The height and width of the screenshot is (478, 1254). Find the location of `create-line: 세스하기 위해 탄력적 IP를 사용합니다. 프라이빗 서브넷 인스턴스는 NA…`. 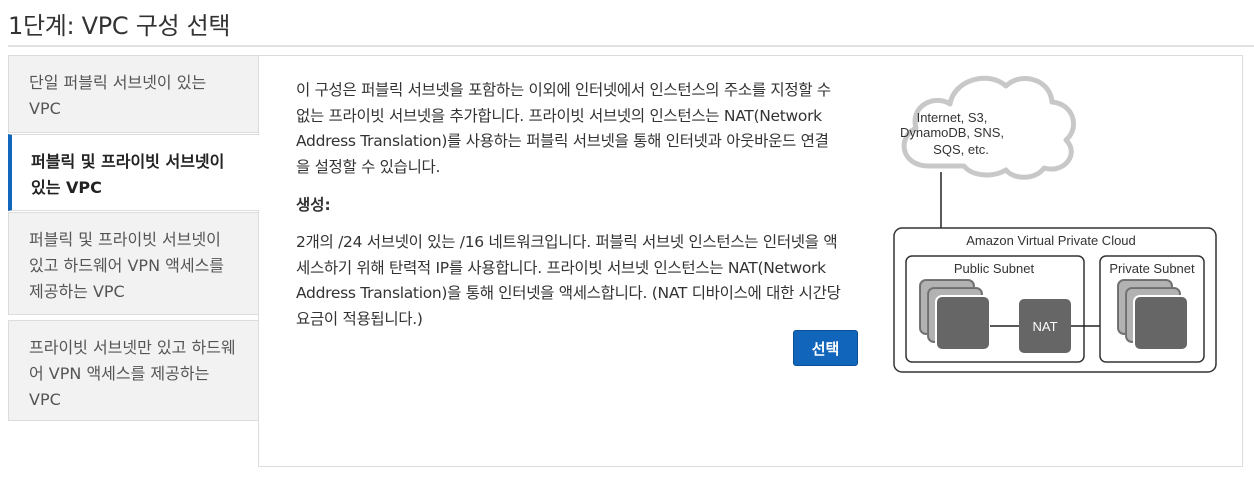

create-line: 세스하기 위해 탄력적 IP를 사용합니다. 프라이빗 서브넷 인스턴스는 NA… is located at coordinates (561, 267).